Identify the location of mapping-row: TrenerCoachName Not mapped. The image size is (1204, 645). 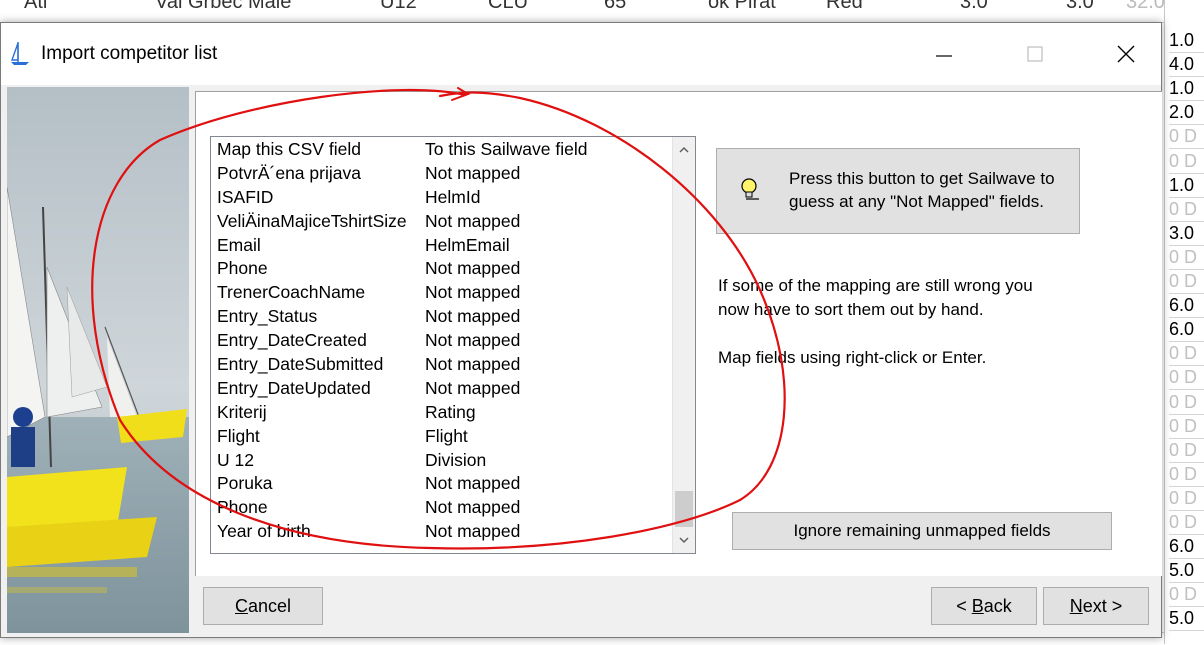
(440, 292).